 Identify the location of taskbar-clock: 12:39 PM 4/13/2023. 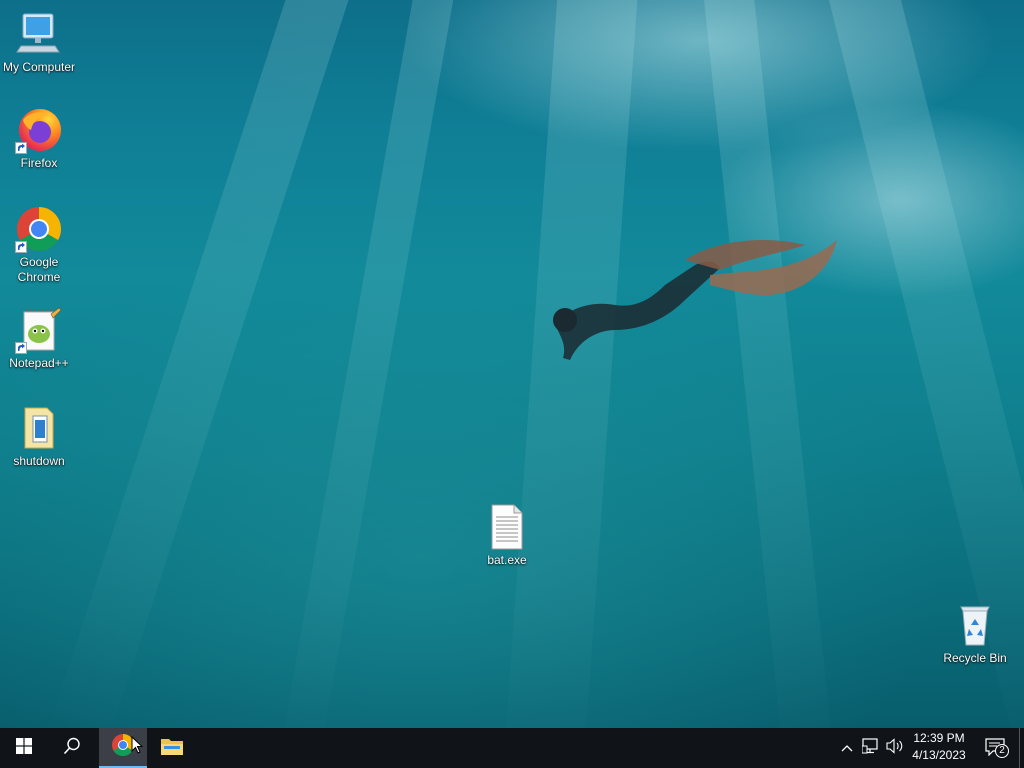
(939, 748).